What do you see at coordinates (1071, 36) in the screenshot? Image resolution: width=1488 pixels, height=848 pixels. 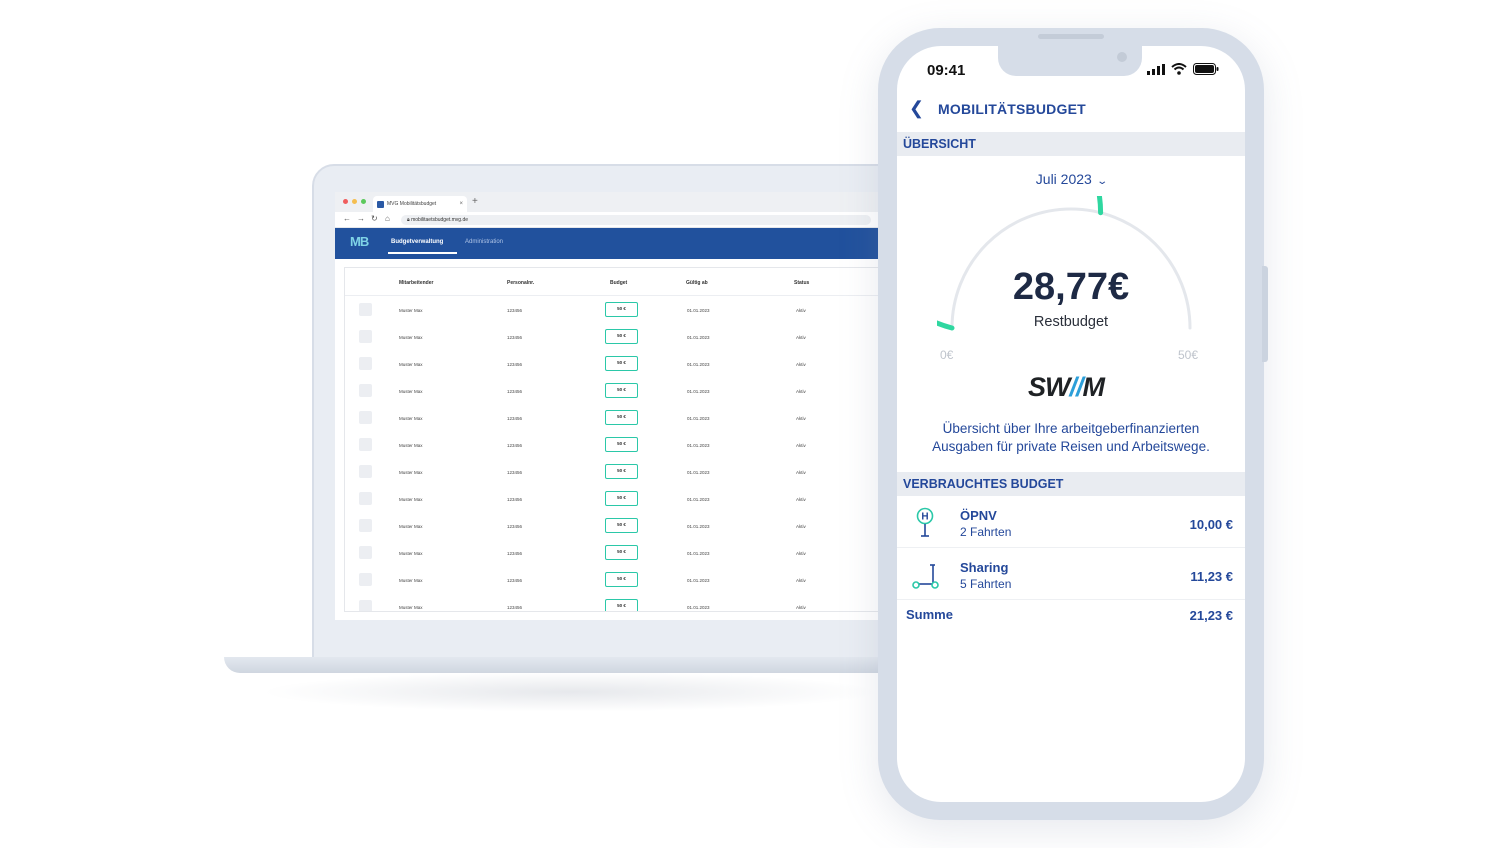 I see `phone-speaker` at bounding box center [1071, 36].